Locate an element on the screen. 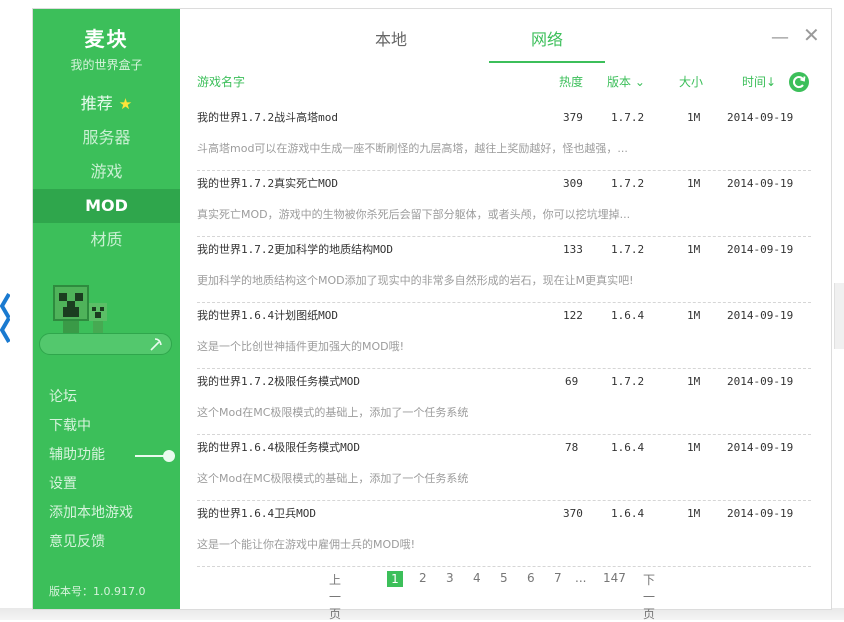  col-name: 游戏名字 is located at coordinates (221, 81).